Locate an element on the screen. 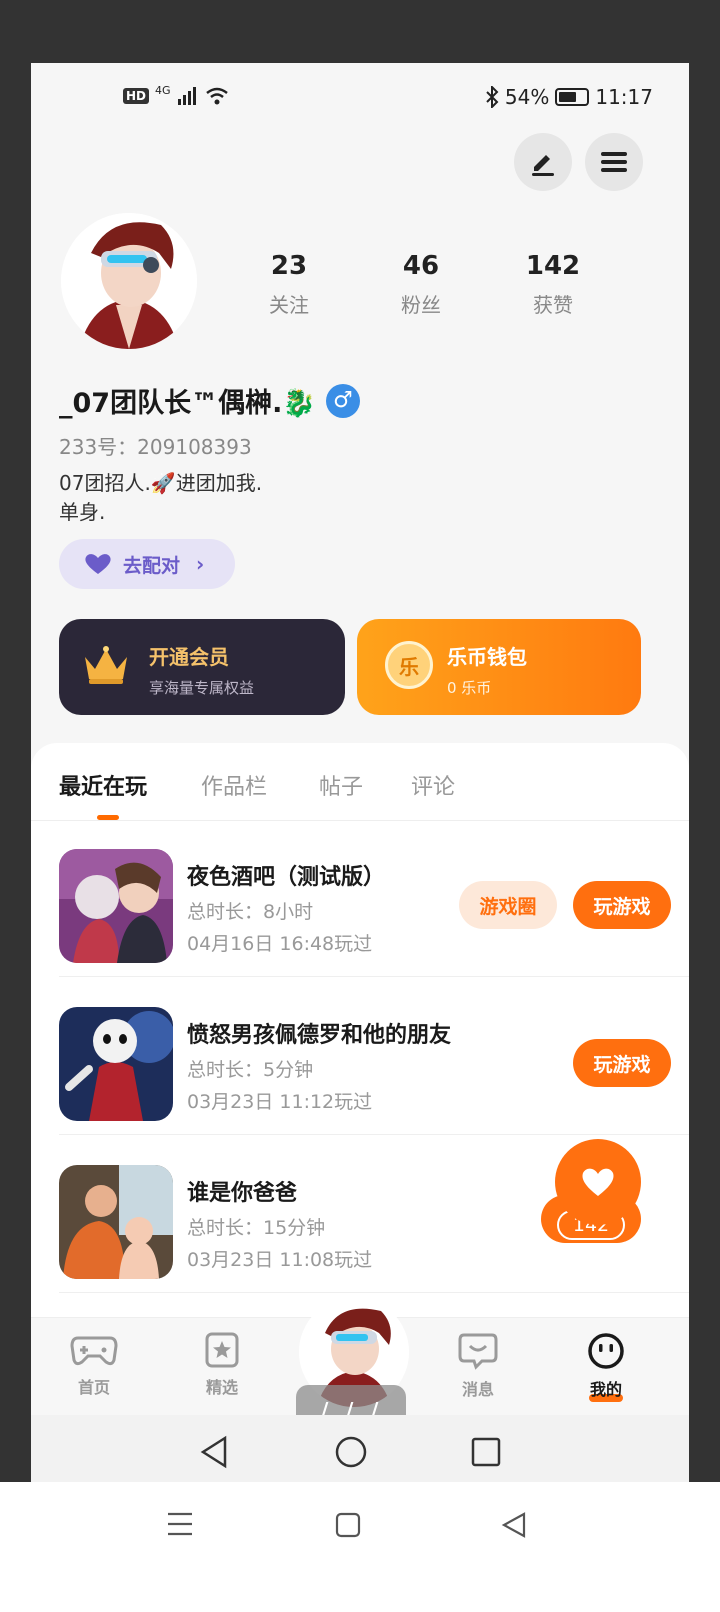 This screenshot has height=1612, width=720. game-title: 愤怒男孩佩德罗和他的朋友 is located at coordinates (319, 1035).